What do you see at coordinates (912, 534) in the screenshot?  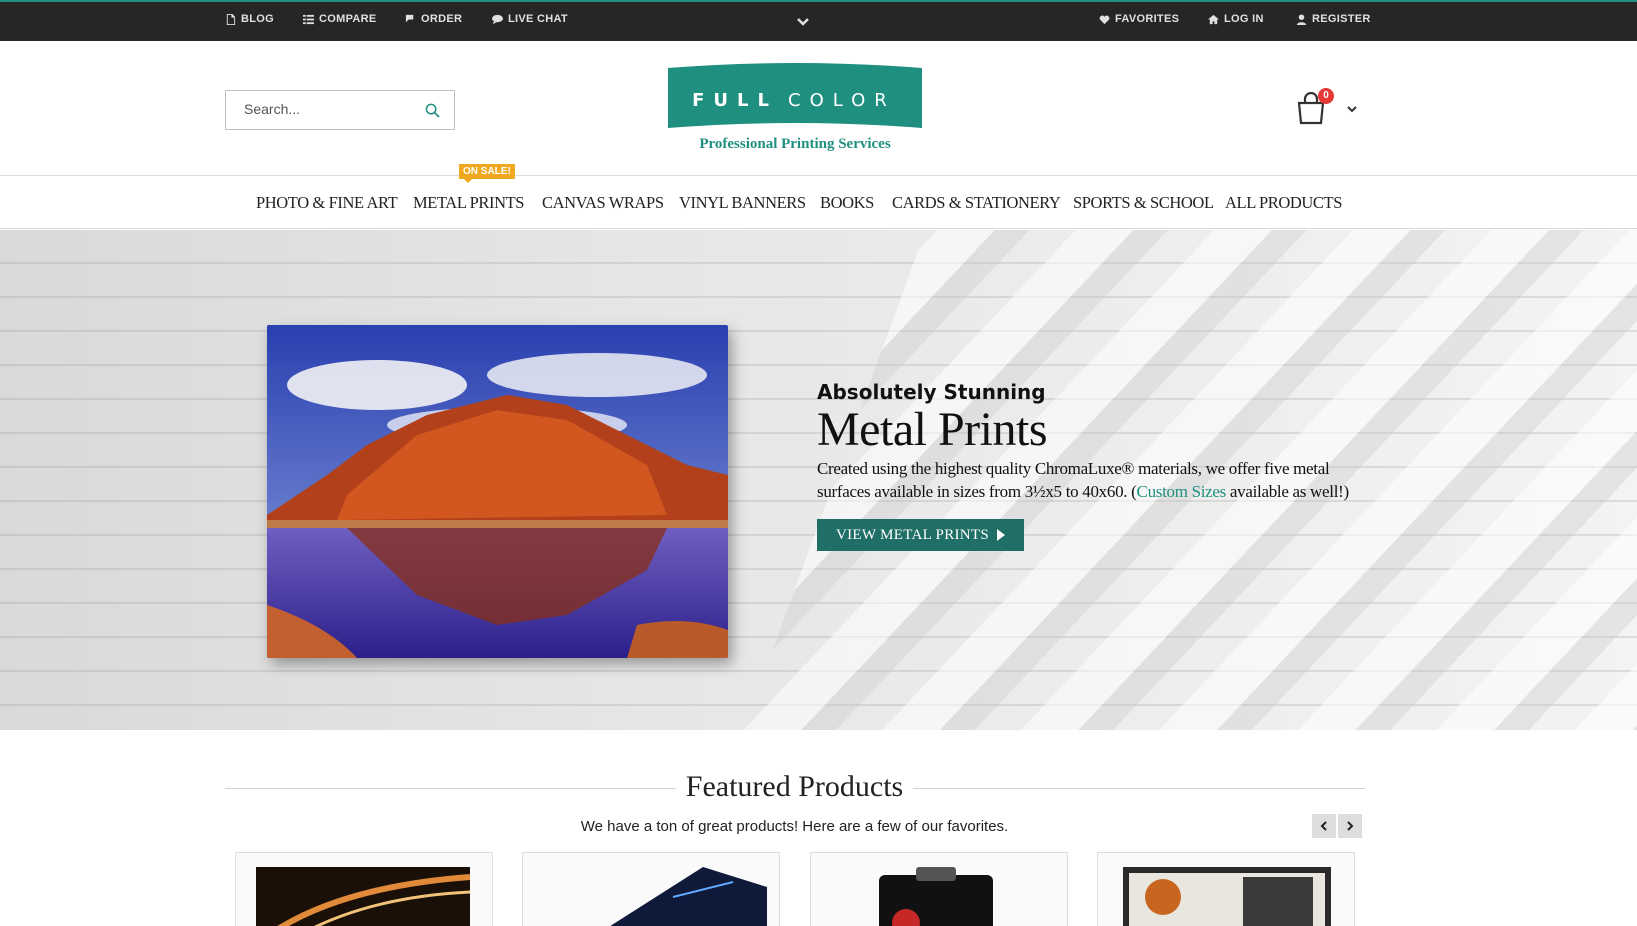 I see `cta-label: VIEW METAL PRINTS` at bounding box center [912, 534].